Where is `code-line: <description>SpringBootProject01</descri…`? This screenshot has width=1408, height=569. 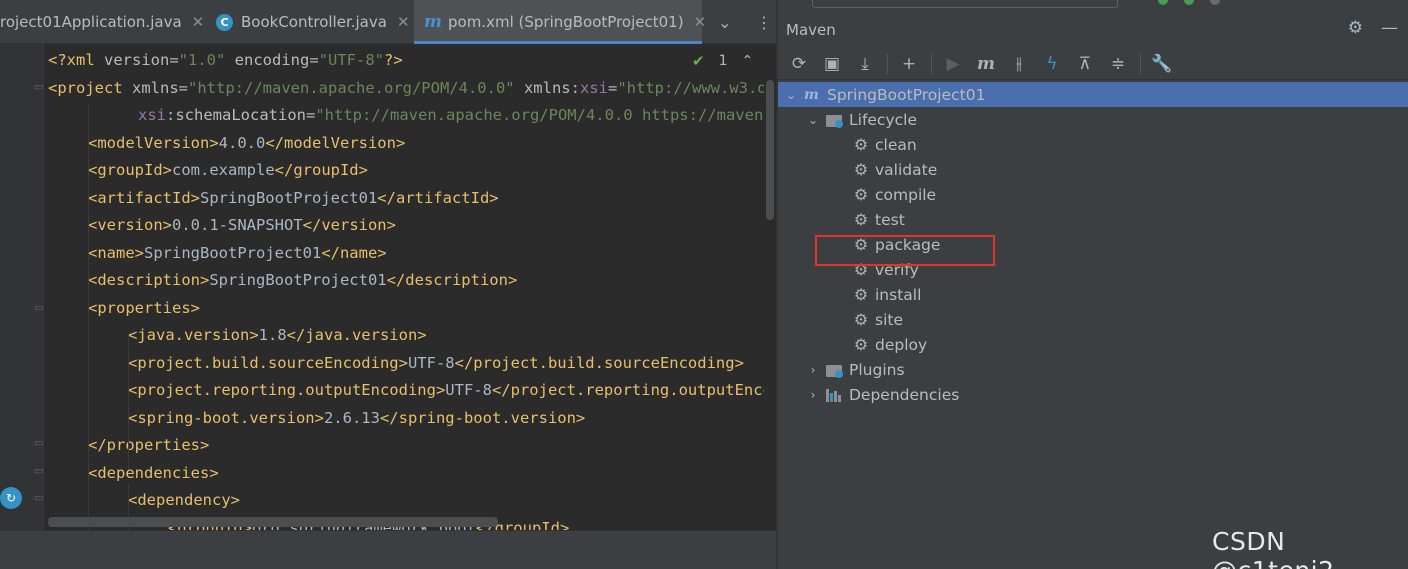
code-line: <description>SpringBootProject01</descri… is located at coordinates (282, 280).